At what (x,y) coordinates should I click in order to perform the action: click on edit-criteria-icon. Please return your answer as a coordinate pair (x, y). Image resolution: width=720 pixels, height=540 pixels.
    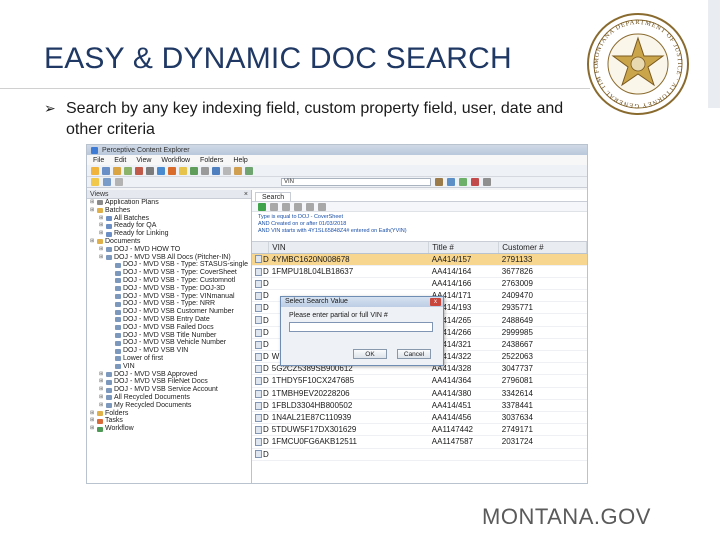
    Looking at the image, I should click on (274, 206).